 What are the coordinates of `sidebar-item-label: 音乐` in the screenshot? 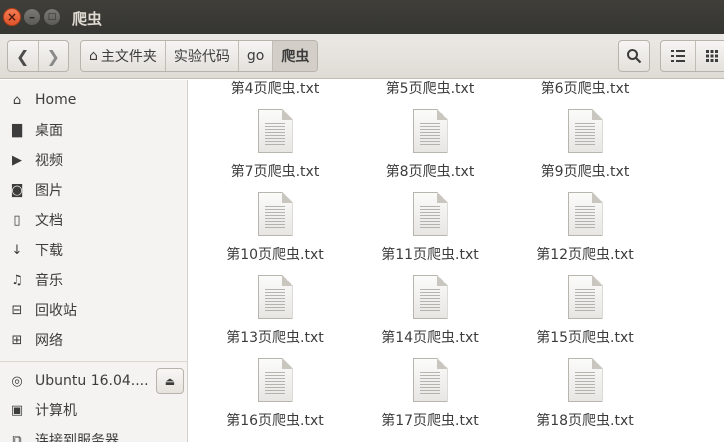 It's located at (49, 281).